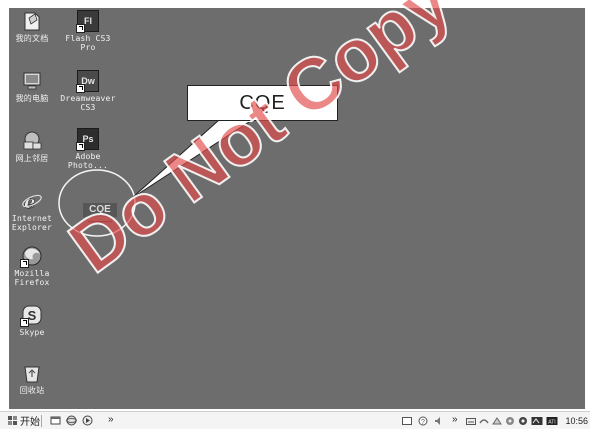 The height and width of the screenshot is (430, 590). I want to click on system-tray: ? » ATI 10:56, so click(490, 421).